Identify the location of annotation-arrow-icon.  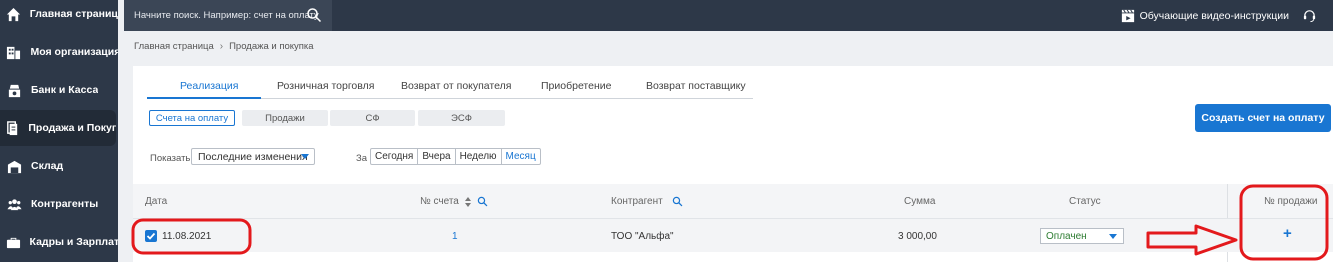
(1192, 240).